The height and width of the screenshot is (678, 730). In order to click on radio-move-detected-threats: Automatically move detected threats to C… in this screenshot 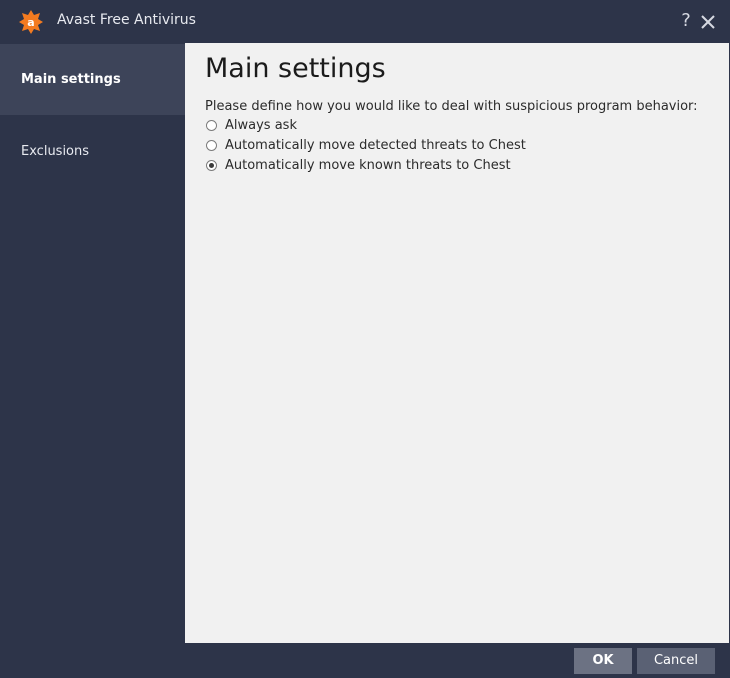, I will do `click(366, 145)`.